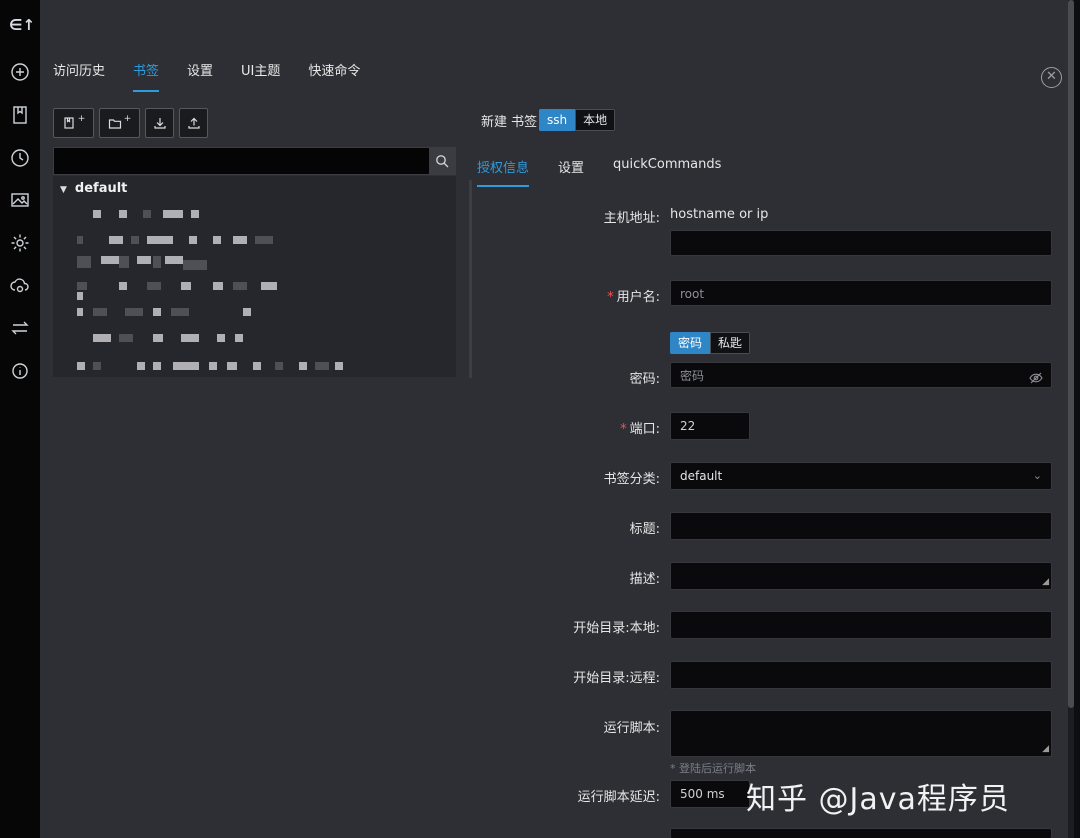 This screenshot has height=838, width=1080. Describe the element at coordinates (20, 243) in the screenshot. I see `gear-icon` at that location.